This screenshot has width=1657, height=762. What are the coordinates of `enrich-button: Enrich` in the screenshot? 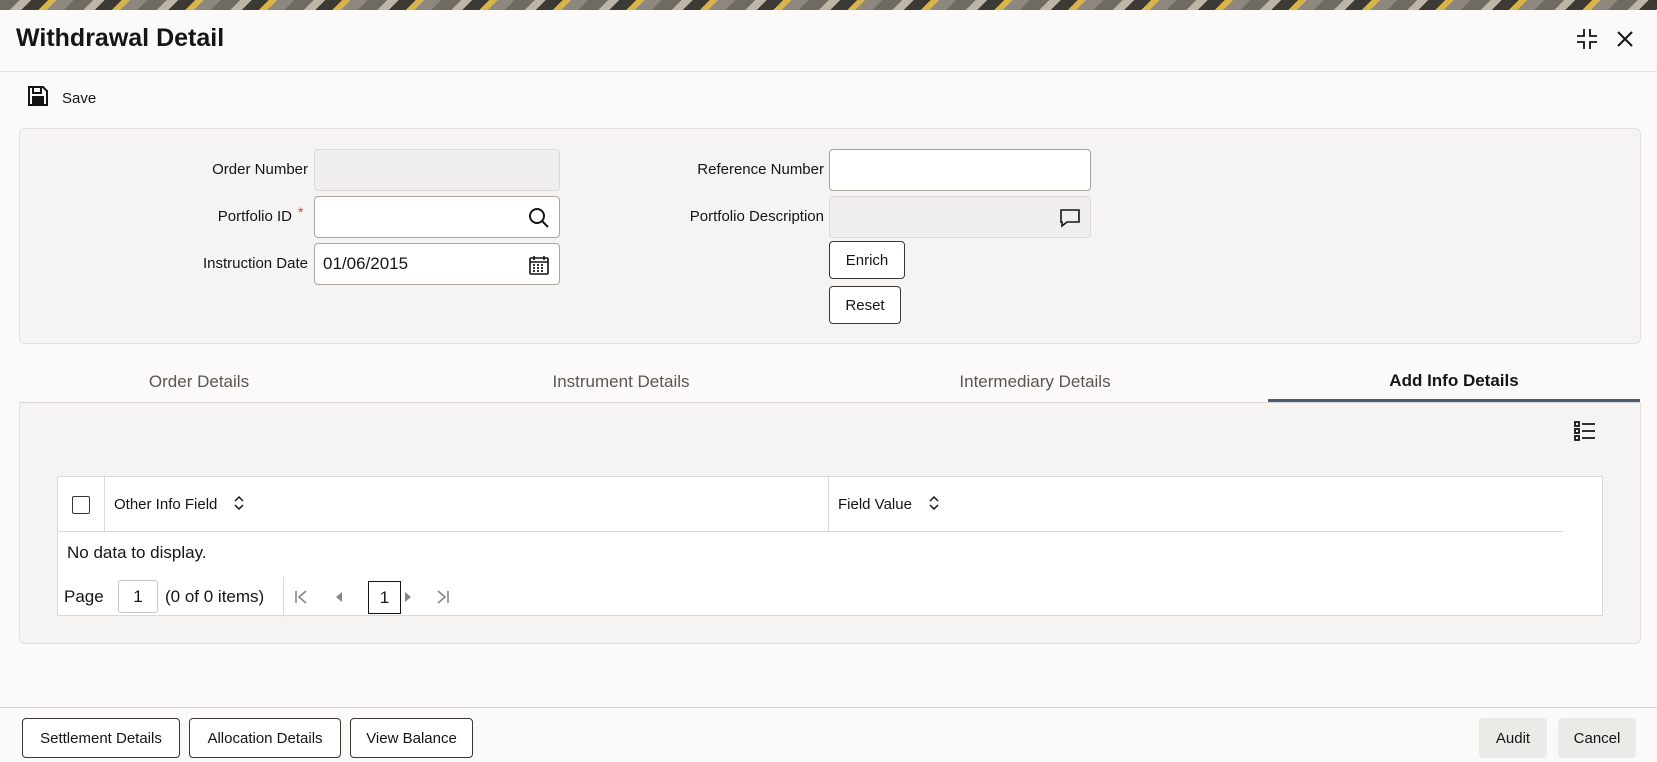 It's located at (867, 260).